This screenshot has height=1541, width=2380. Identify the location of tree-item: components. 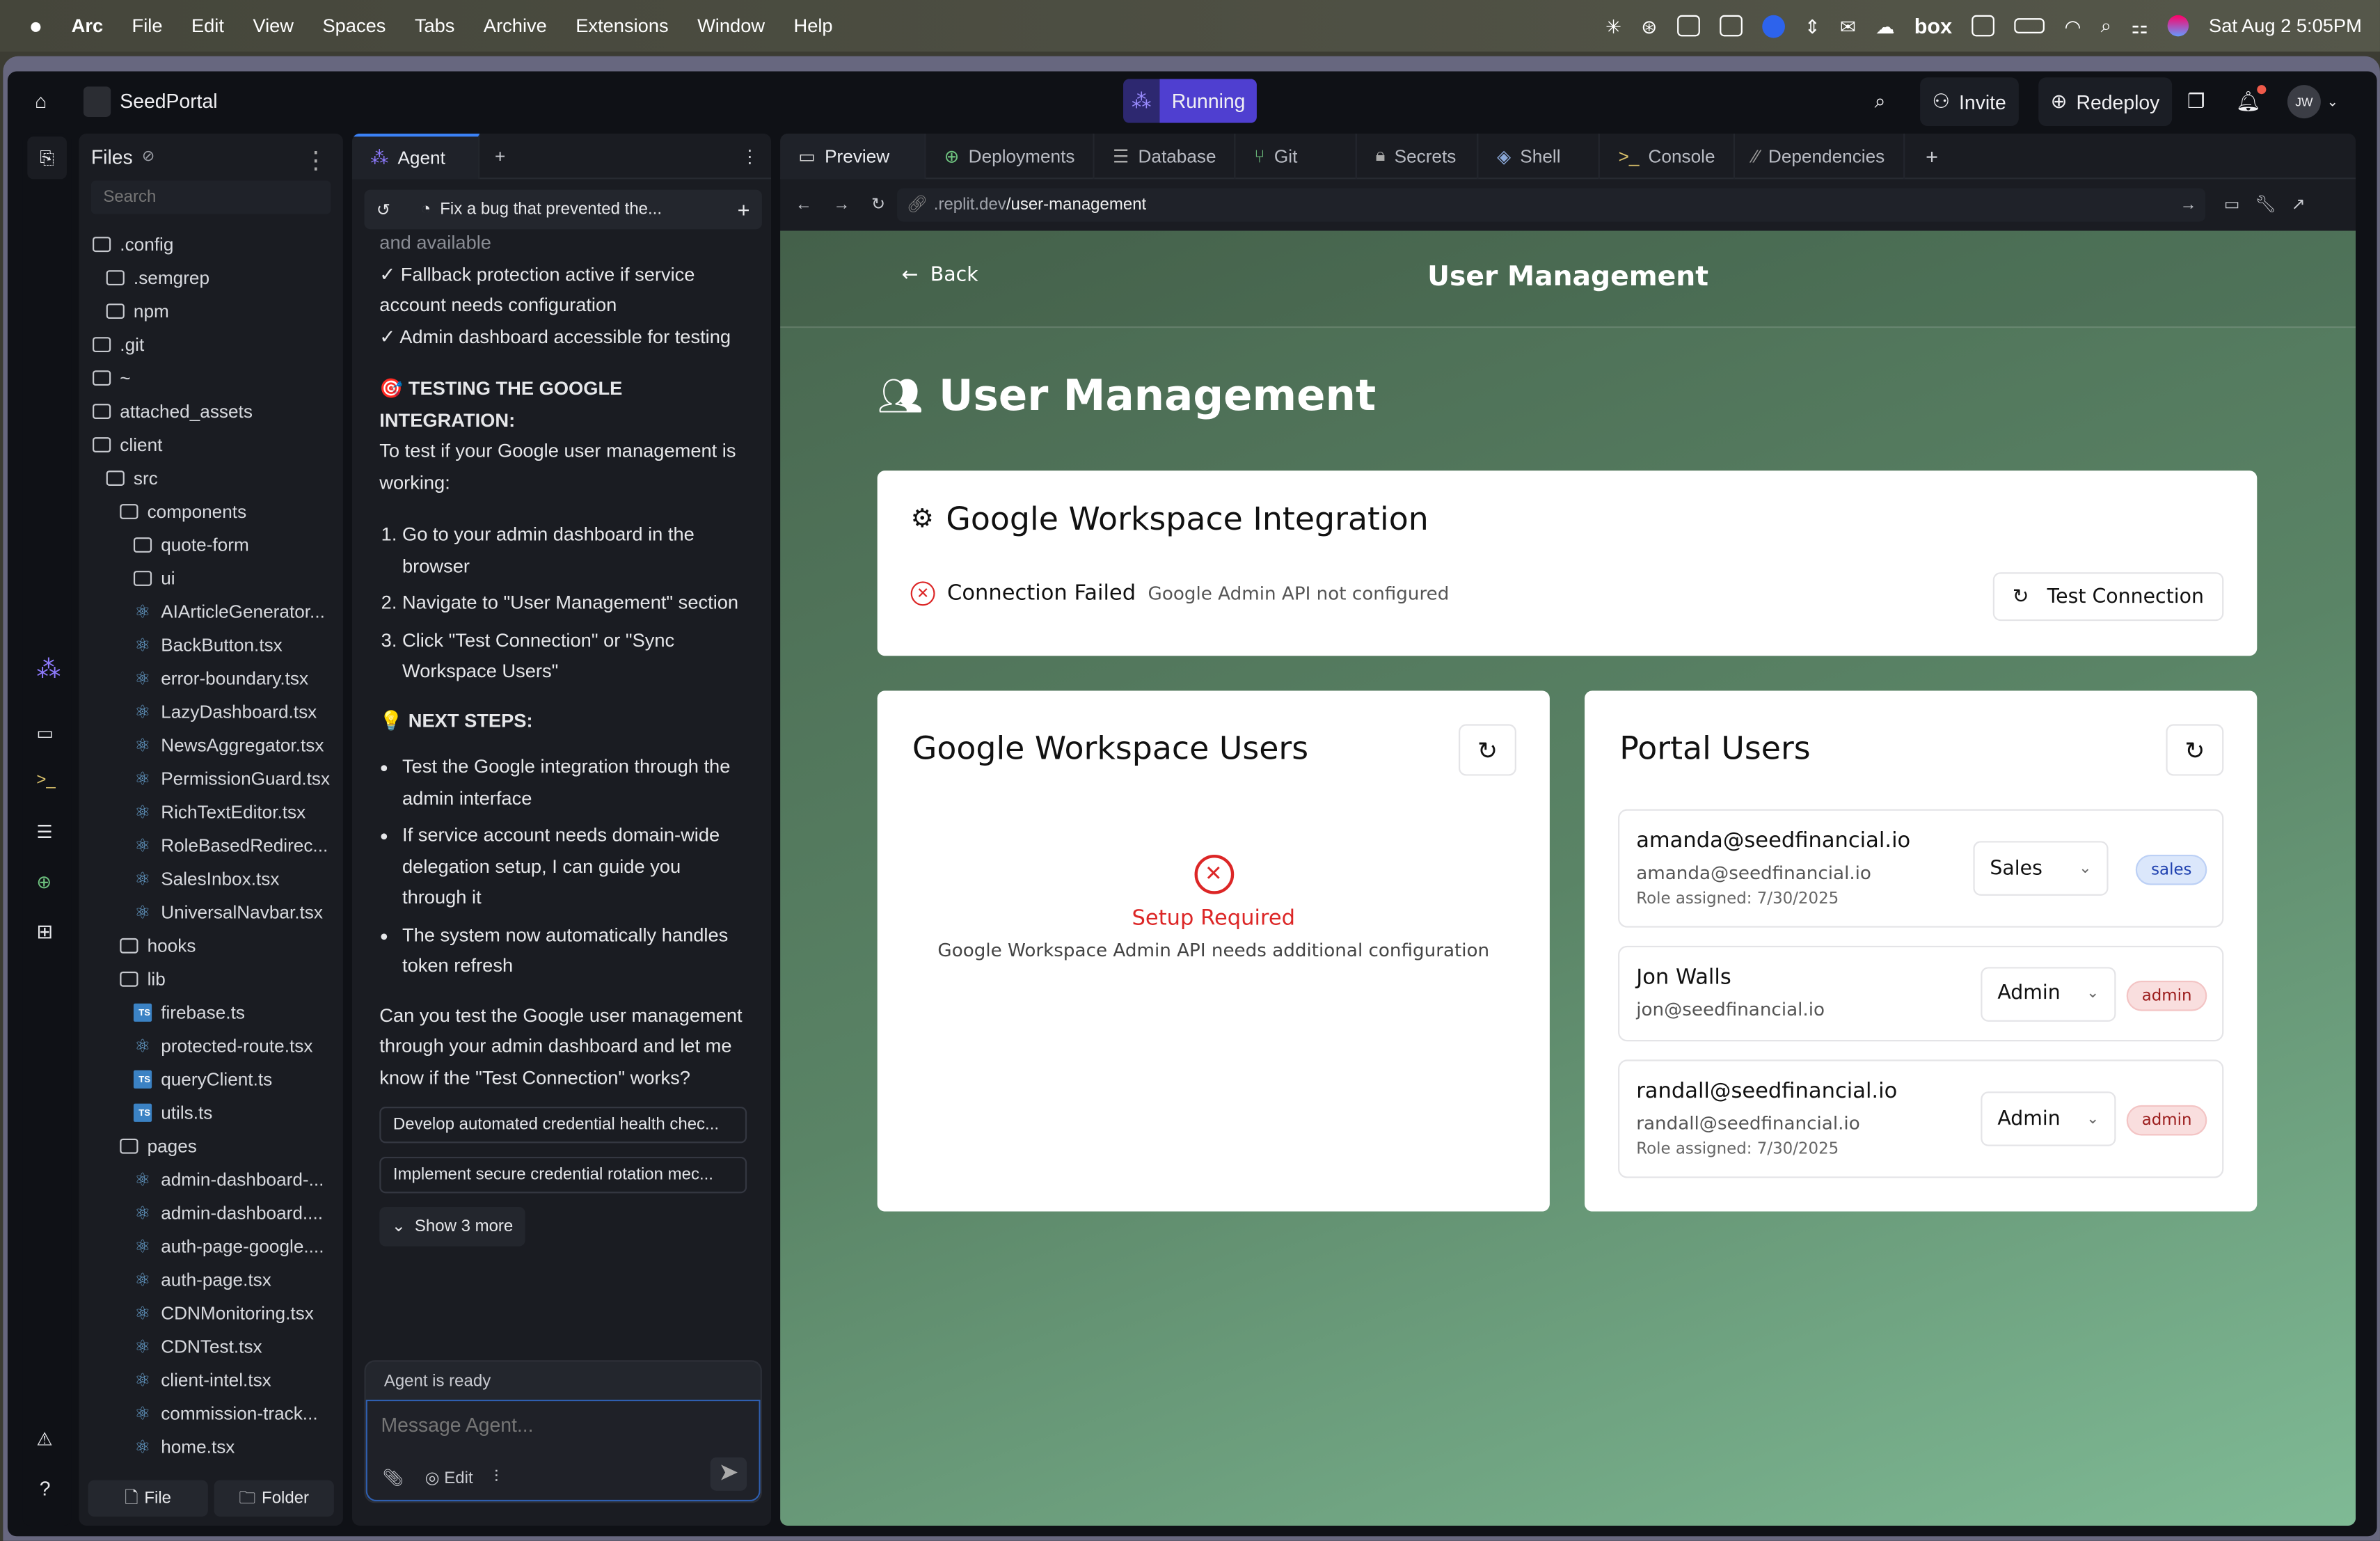
(214, 511).